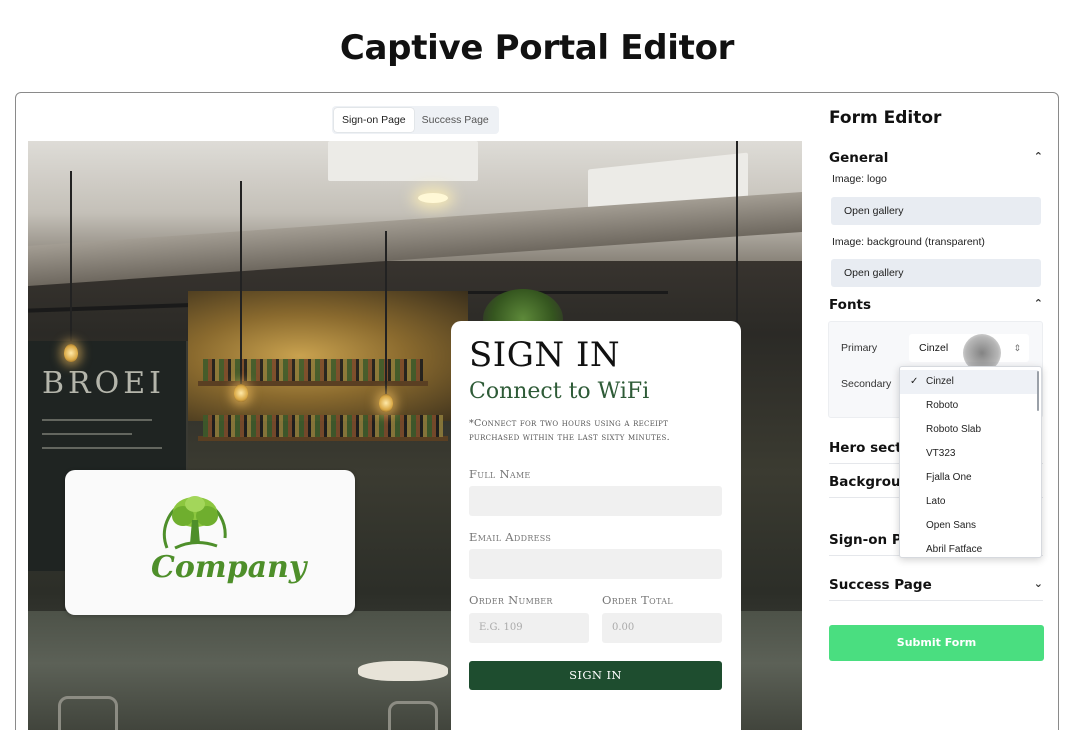  I want to click on signin-title: SIGN IN, so click(545, 355).